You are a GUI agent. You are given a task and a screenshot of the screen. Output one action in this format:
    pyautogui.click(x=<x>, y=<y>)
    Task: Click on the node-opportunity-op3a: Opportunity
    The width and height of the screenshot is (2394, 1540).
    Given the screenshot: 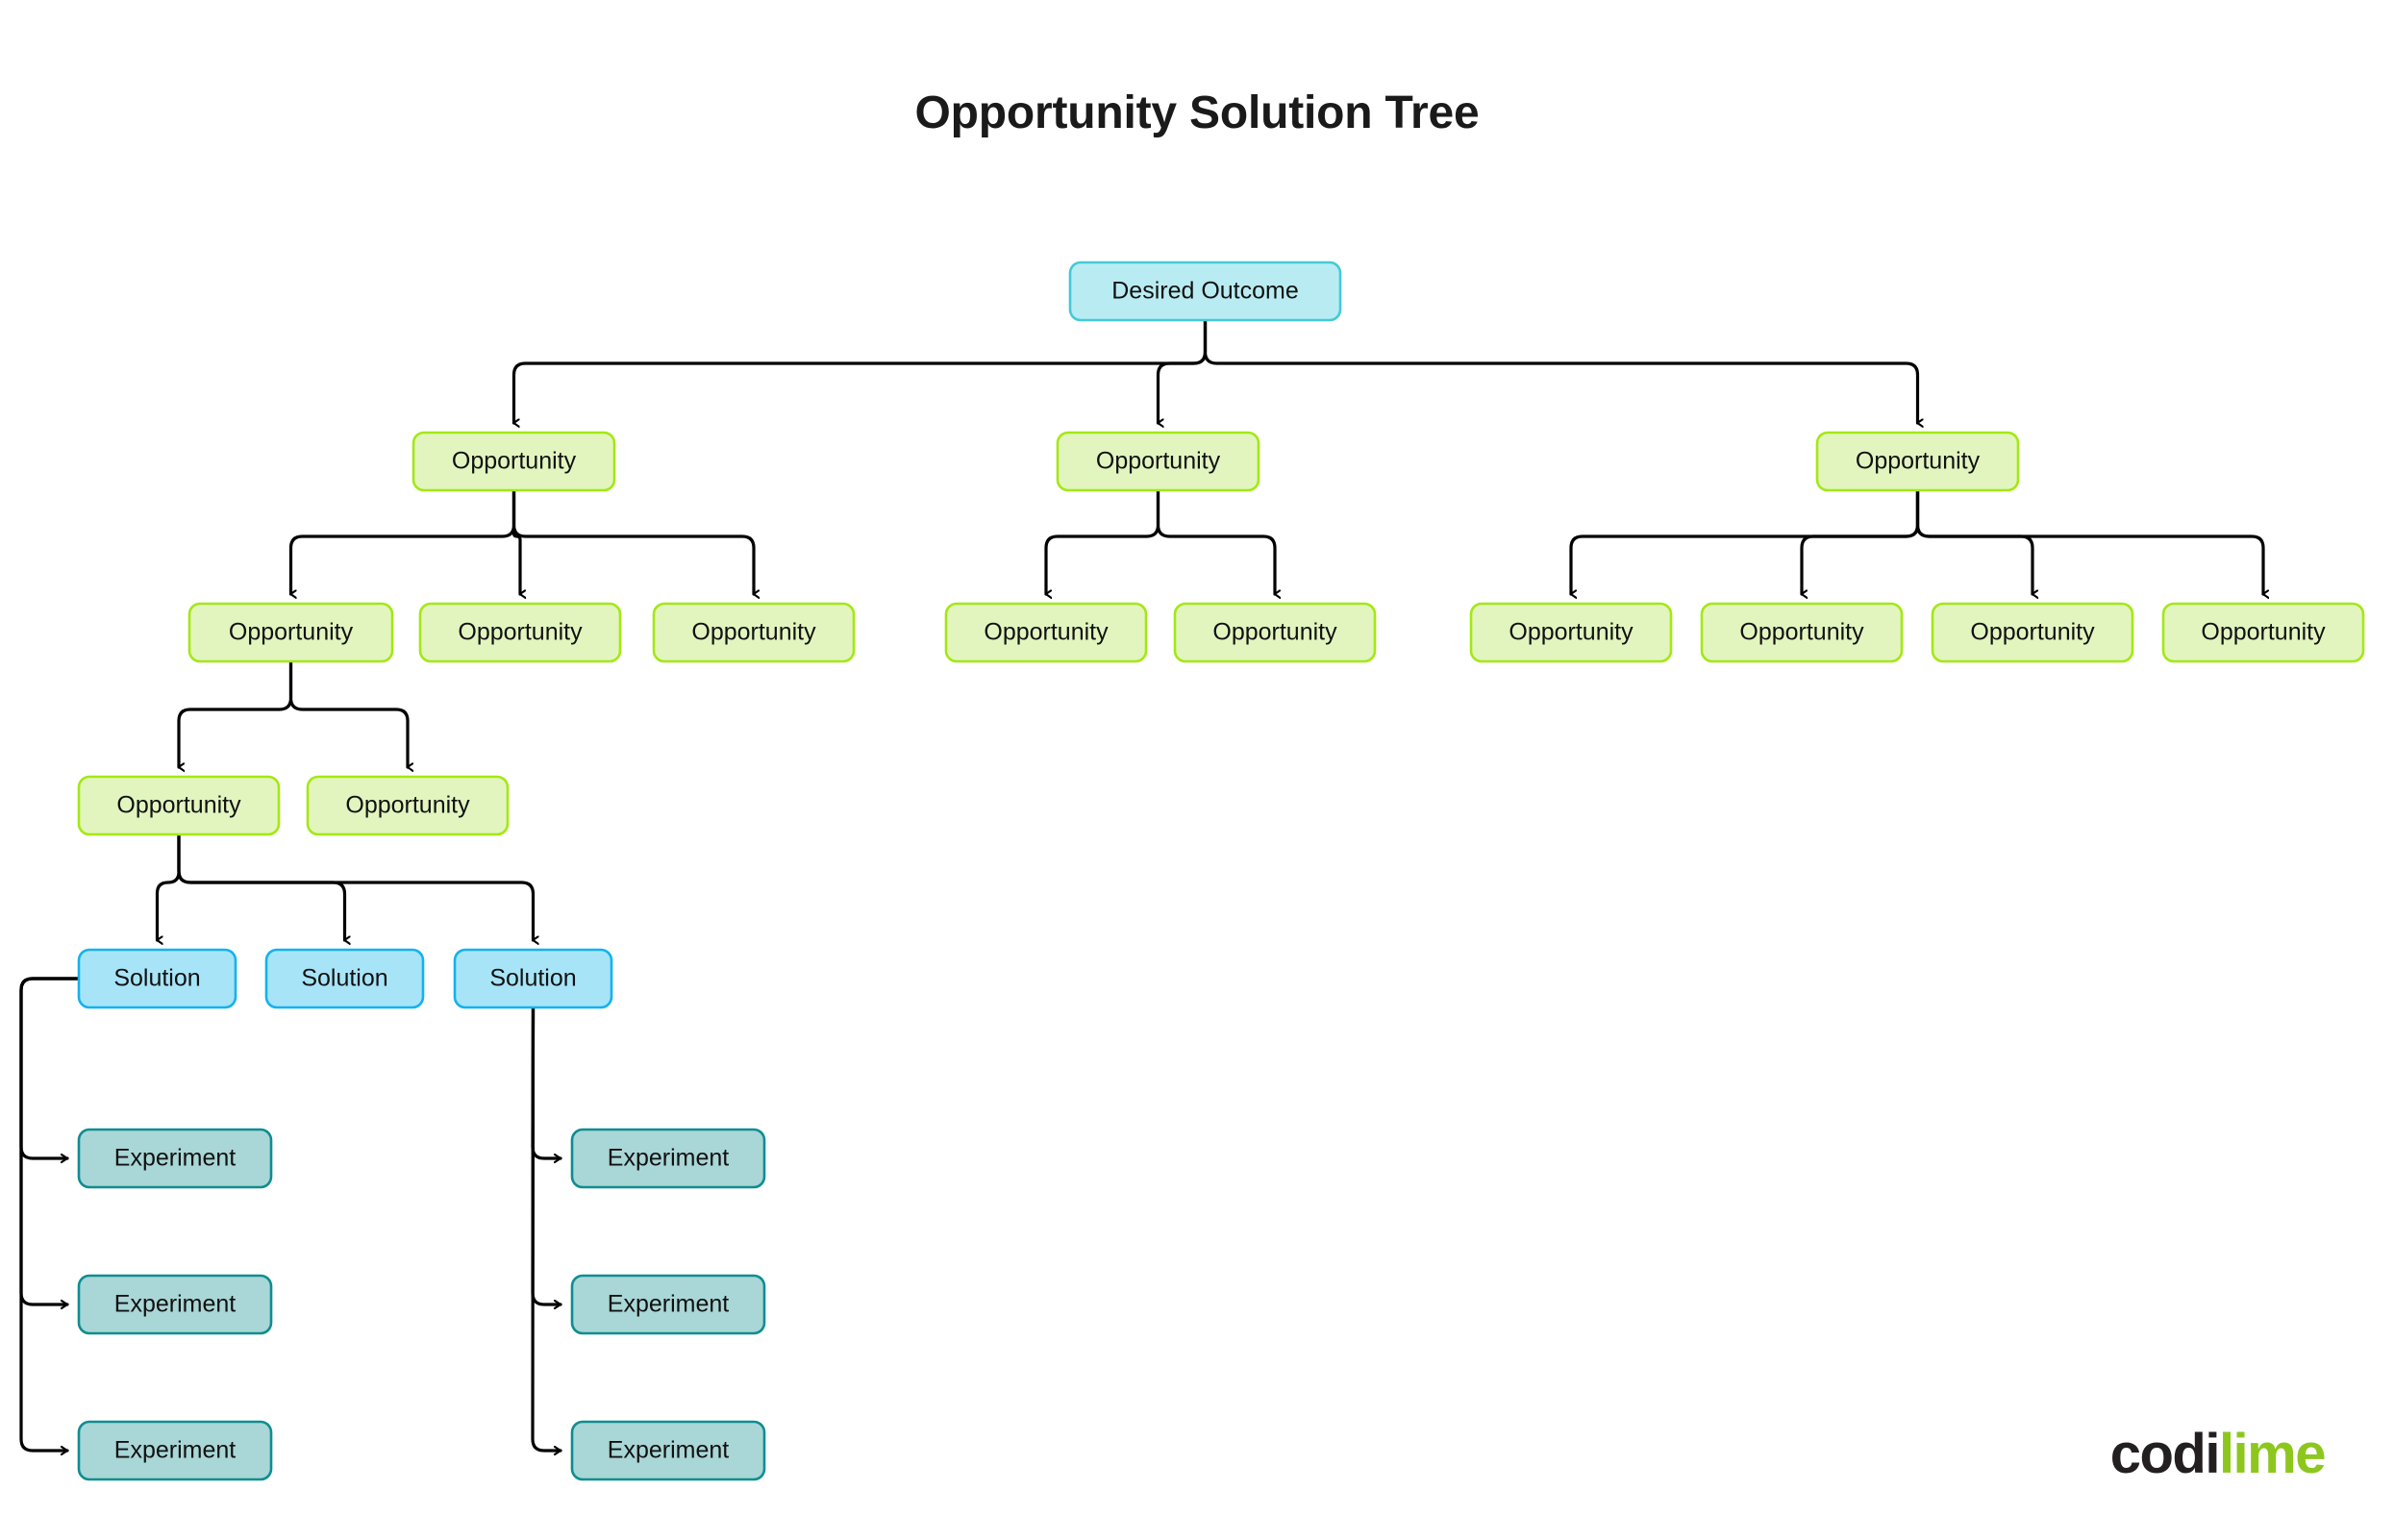 What is the action you would take?
    pyautogui.click(x=1571, y=632)
    